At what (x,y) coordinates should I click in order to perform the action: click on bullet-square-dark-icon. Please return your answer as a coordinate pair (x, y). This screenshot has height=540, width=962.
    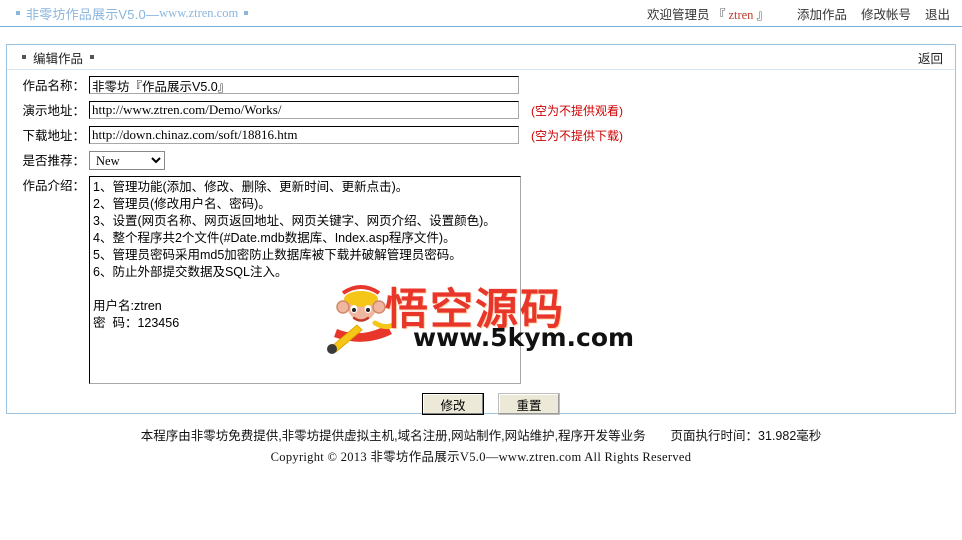
    Looking at the image, I should click on (24, 57).